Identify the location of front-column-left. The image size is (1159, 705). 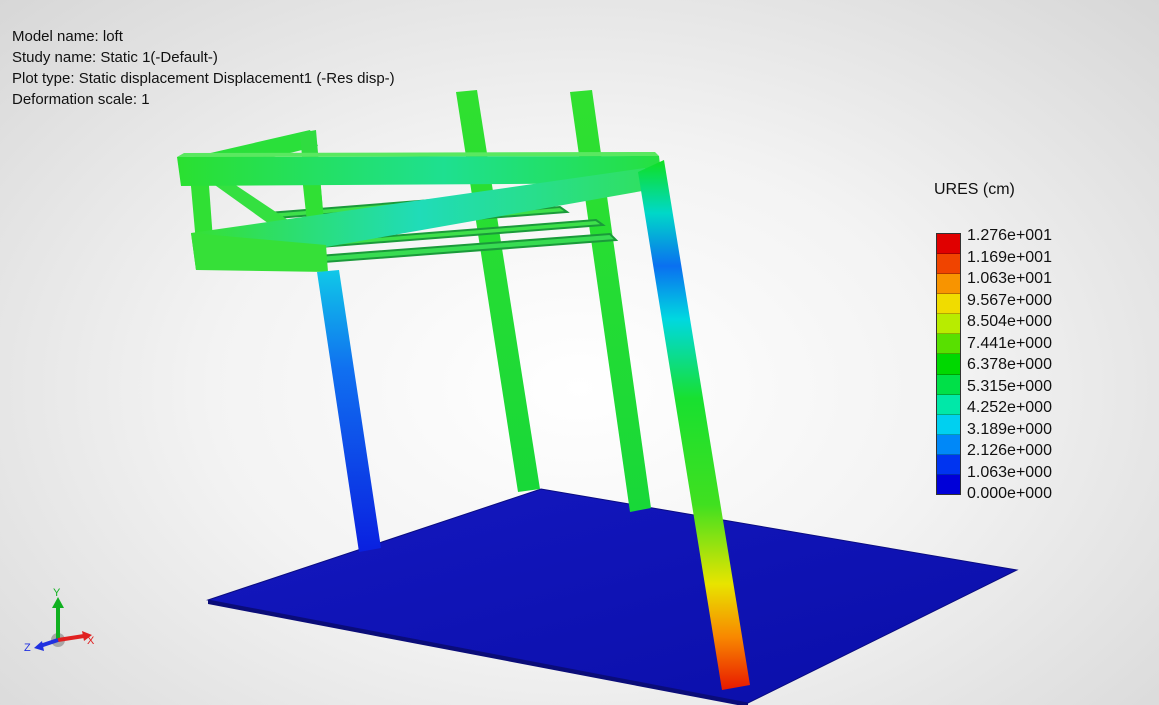
(349, 411).